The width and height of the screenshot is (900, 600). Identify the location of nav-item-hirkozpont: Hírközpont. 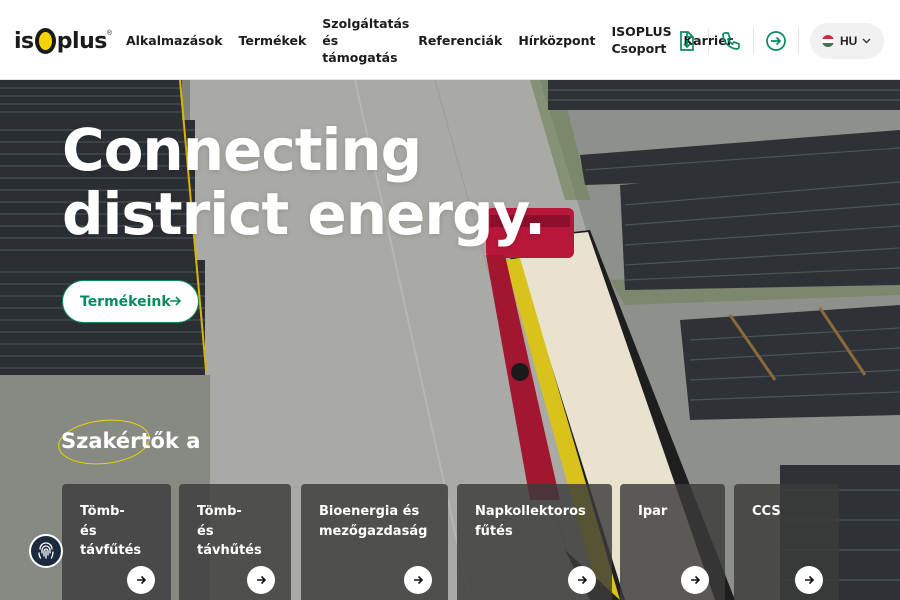
(556, 40).